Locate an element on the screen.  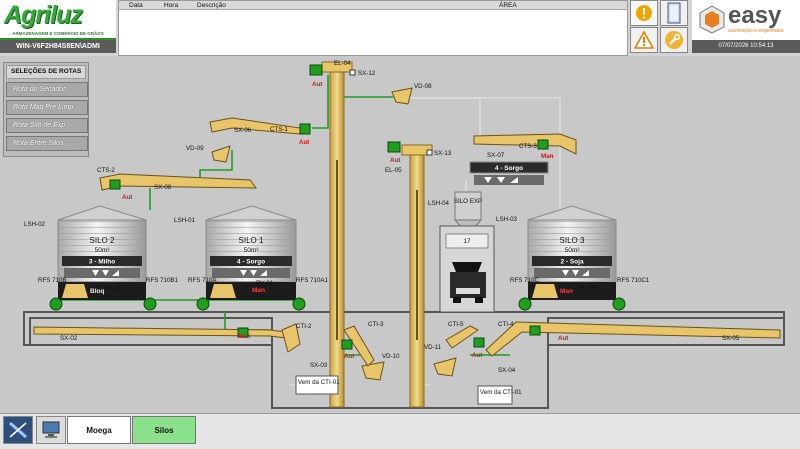
svg-text: RFS 710B is located at coordinates (52, 280).